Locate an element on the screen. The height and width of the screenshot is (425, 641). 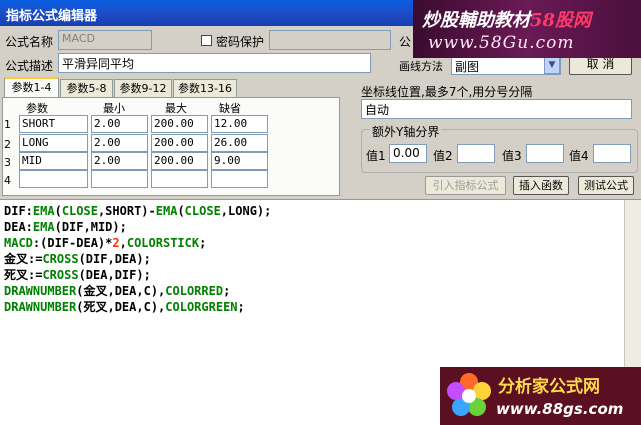
code-token: ,LONG); is located at coordinates (246, 211).